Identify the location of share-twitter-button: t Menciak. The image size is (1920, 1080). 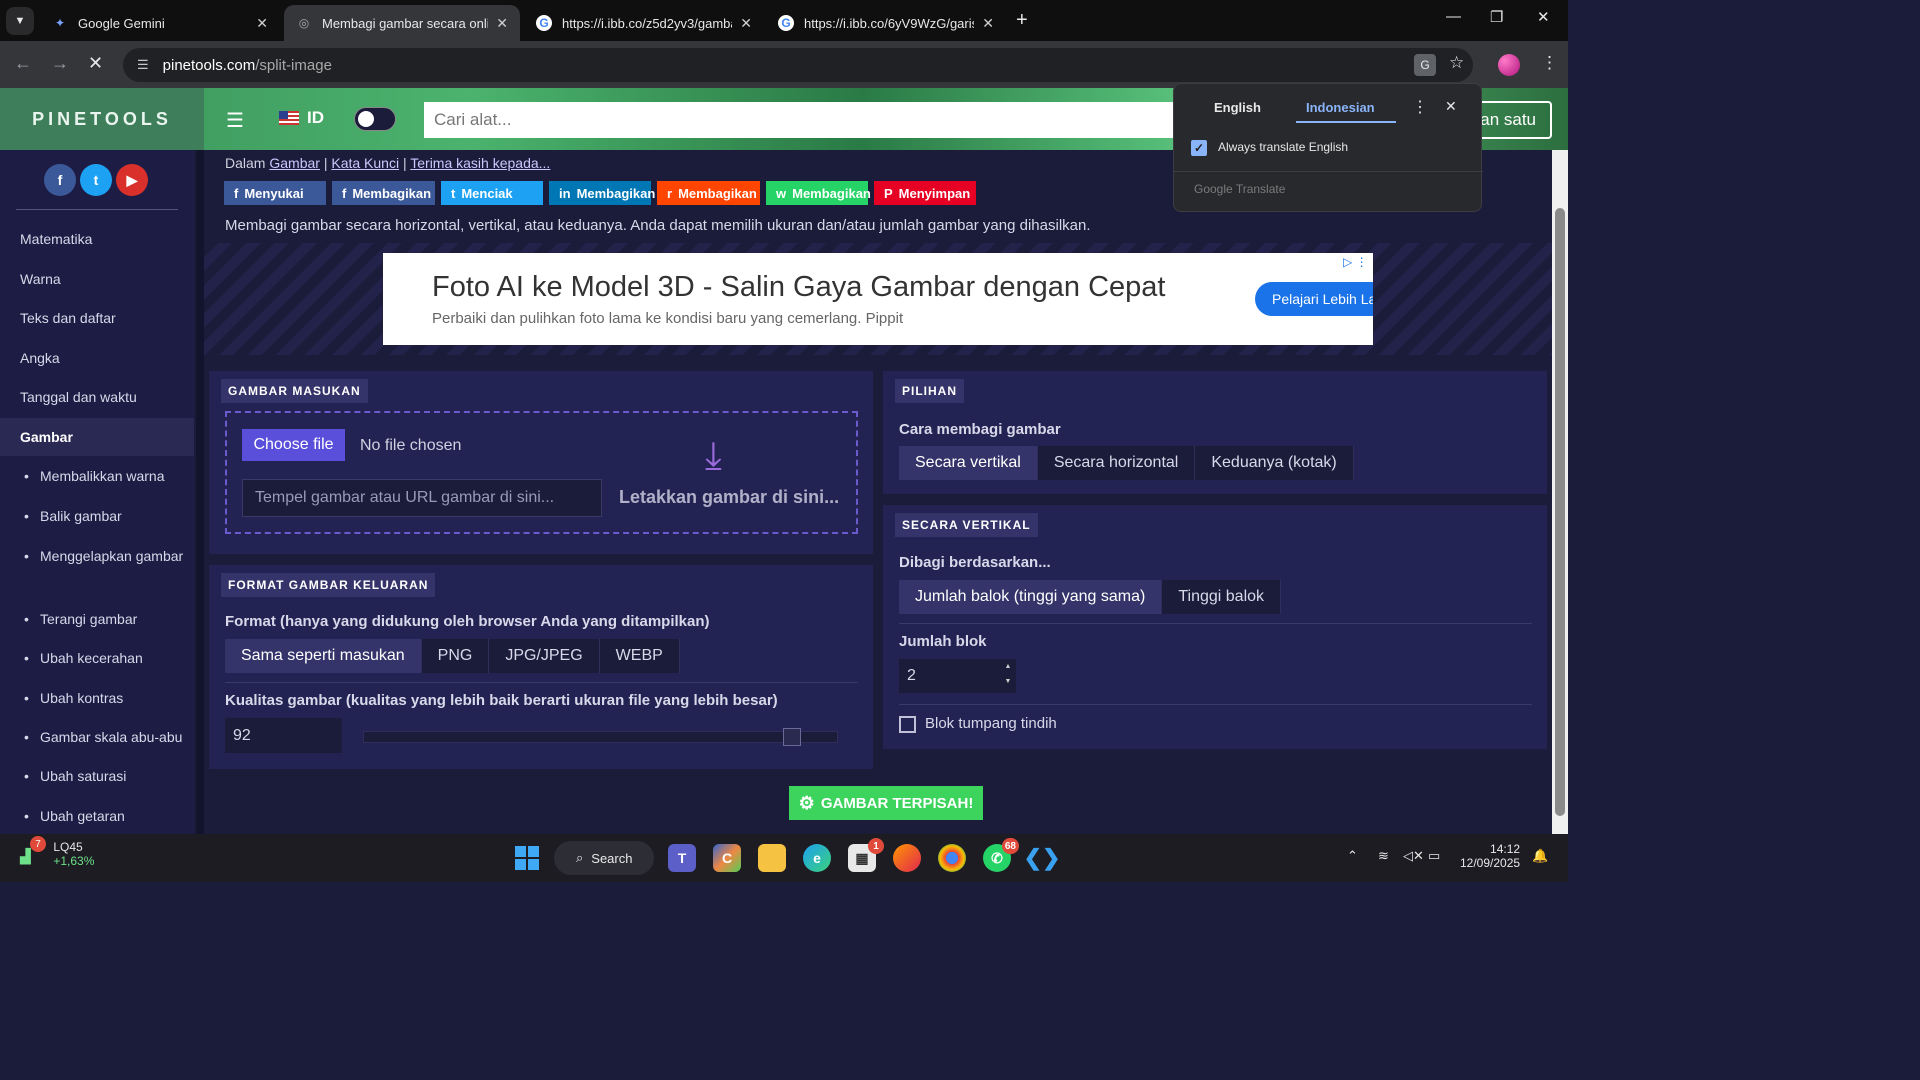
(492, 193).